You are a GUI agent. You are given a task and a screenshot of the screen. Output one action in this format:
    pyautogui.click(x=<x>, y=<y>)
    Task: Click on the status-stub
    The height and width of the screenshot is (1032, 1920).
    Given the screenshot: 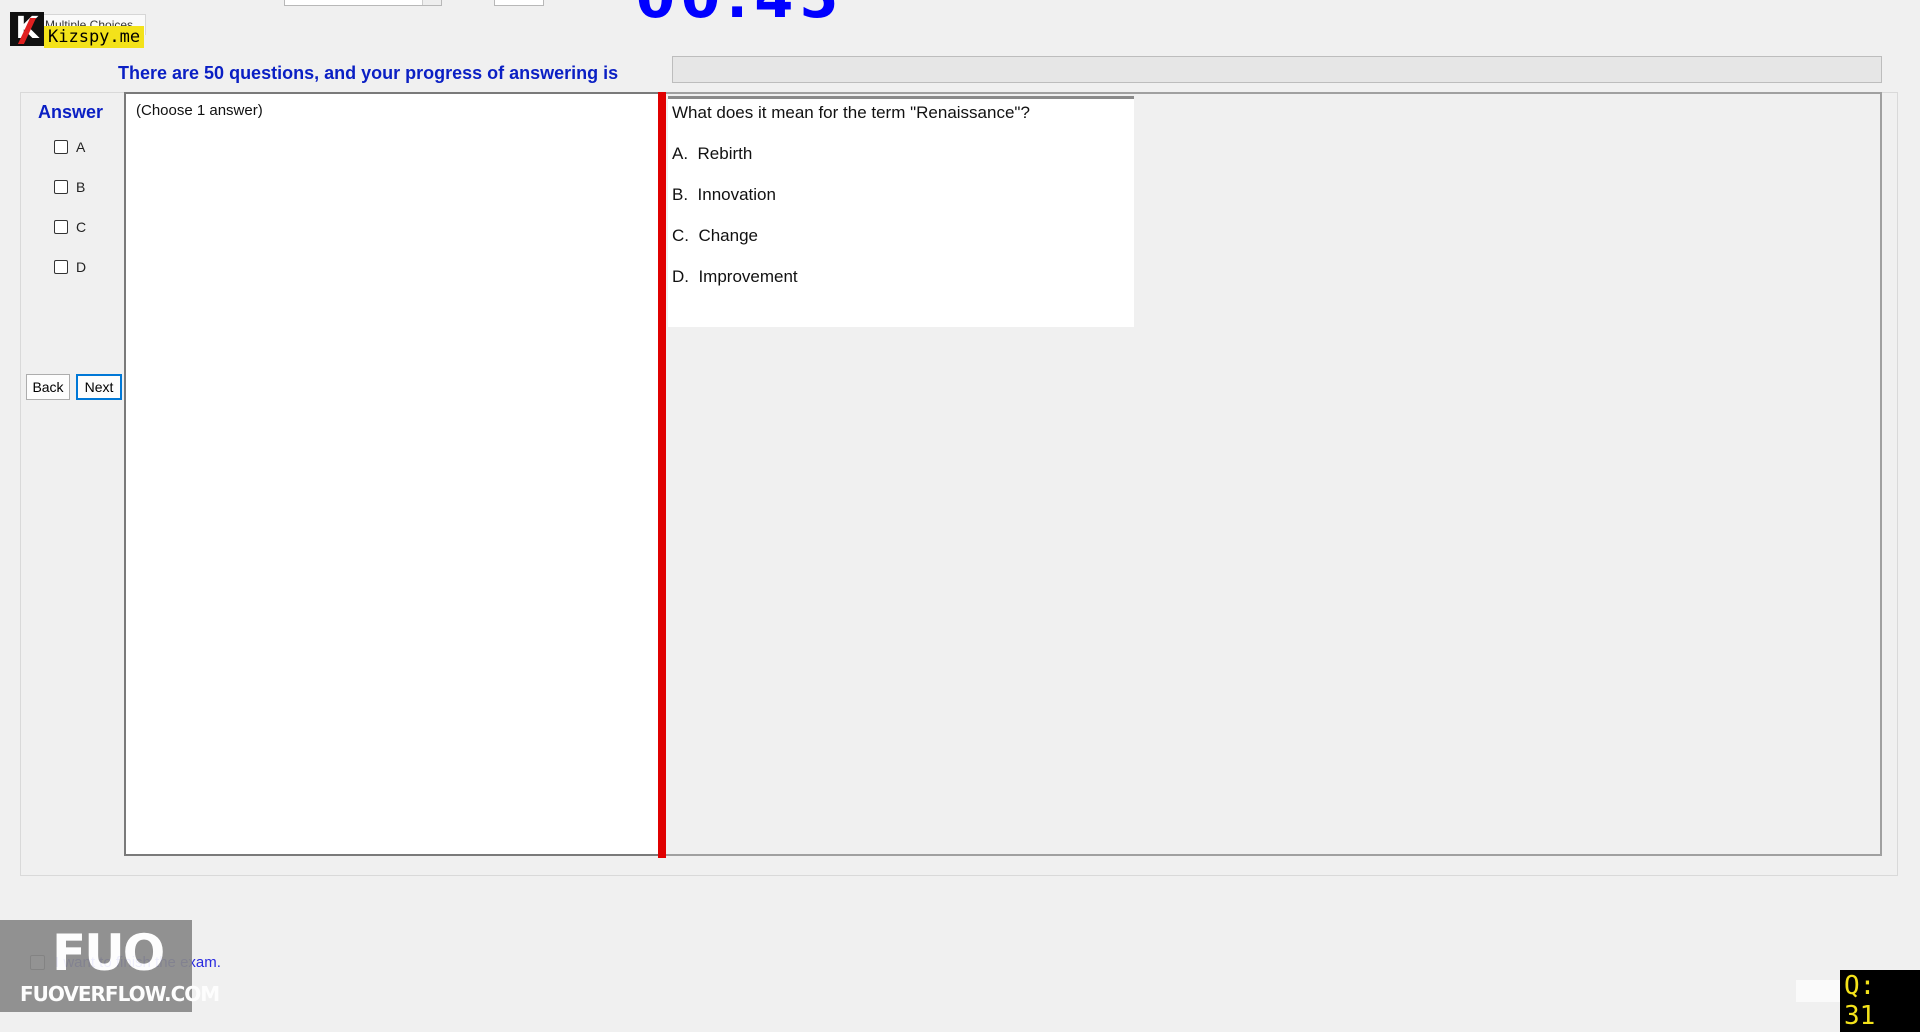 What is the action you would take?
    pyautogui.click(x=1819, y=991)
    